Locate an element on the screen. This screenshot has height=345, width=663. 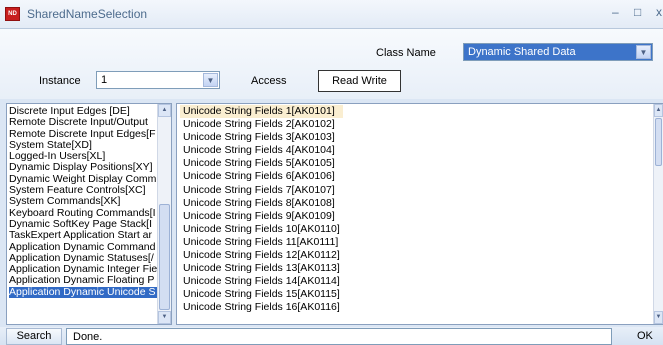
app-logo-icon: ND is located at coordinates (12, 14).